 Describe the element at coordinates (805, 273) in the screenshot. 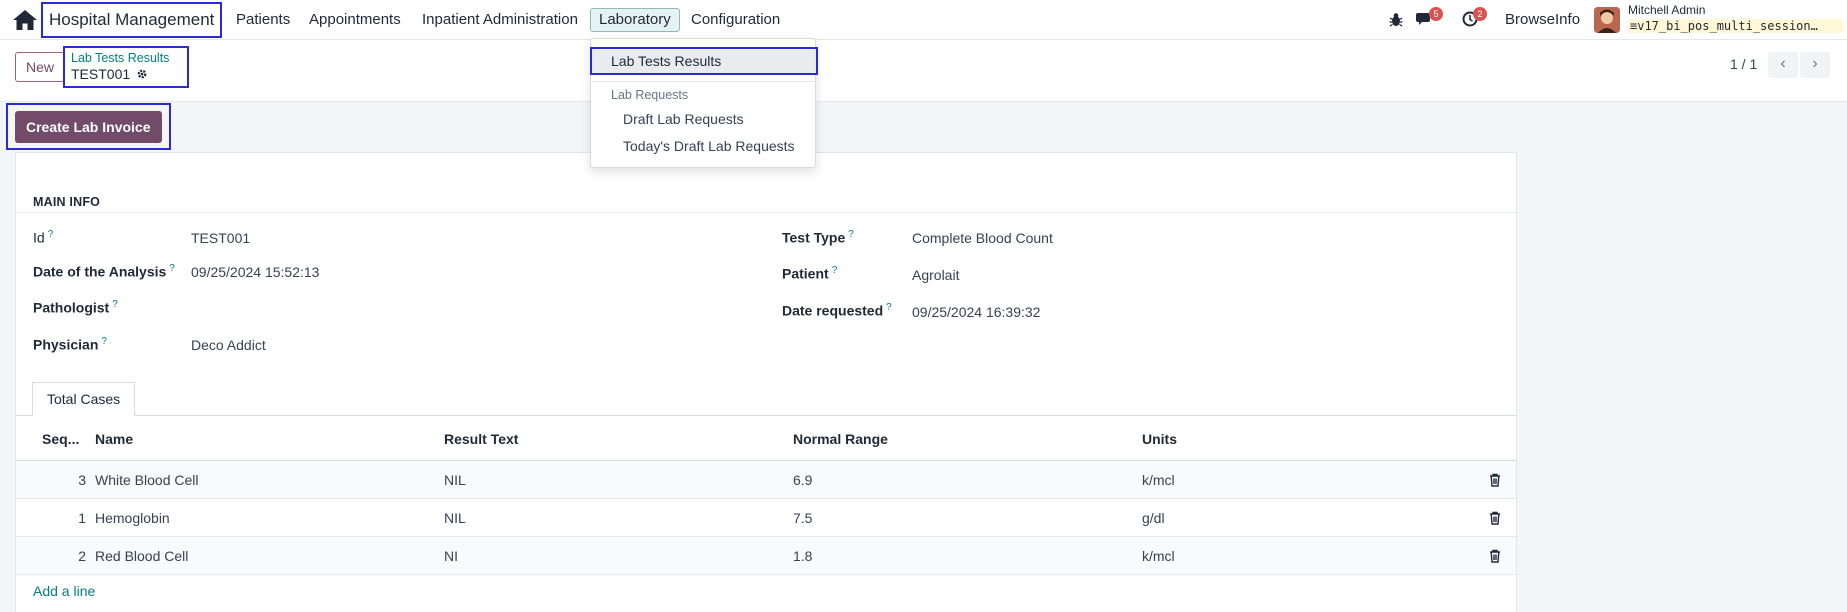

I see `label-text: Patient` at that location.